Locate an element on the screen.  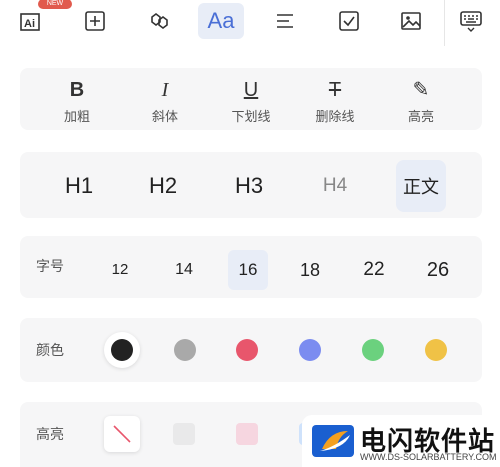
heading-h3: H3 is located at coordinates (249, 186).